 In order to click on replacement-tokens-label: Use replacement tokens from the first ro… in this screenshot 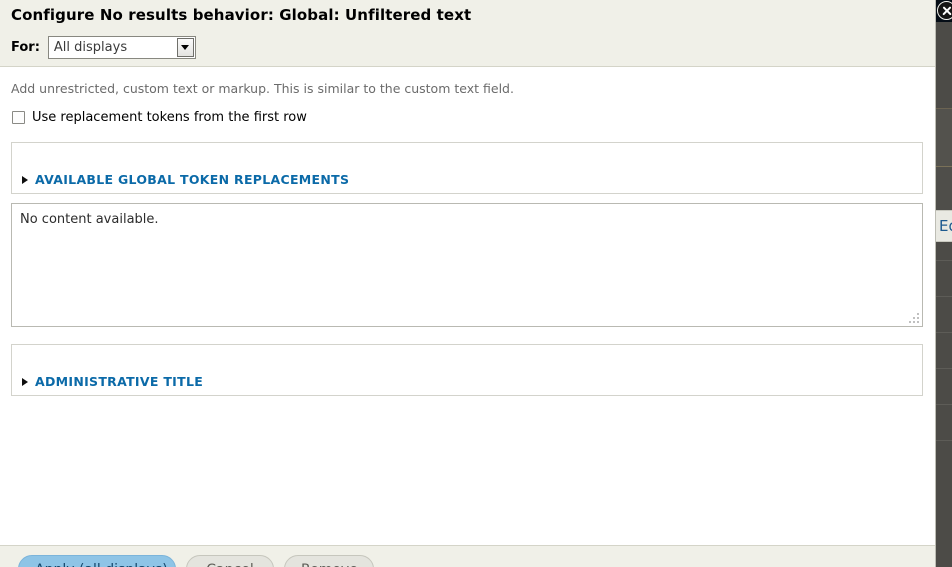, I will do `click(169, 117)`.